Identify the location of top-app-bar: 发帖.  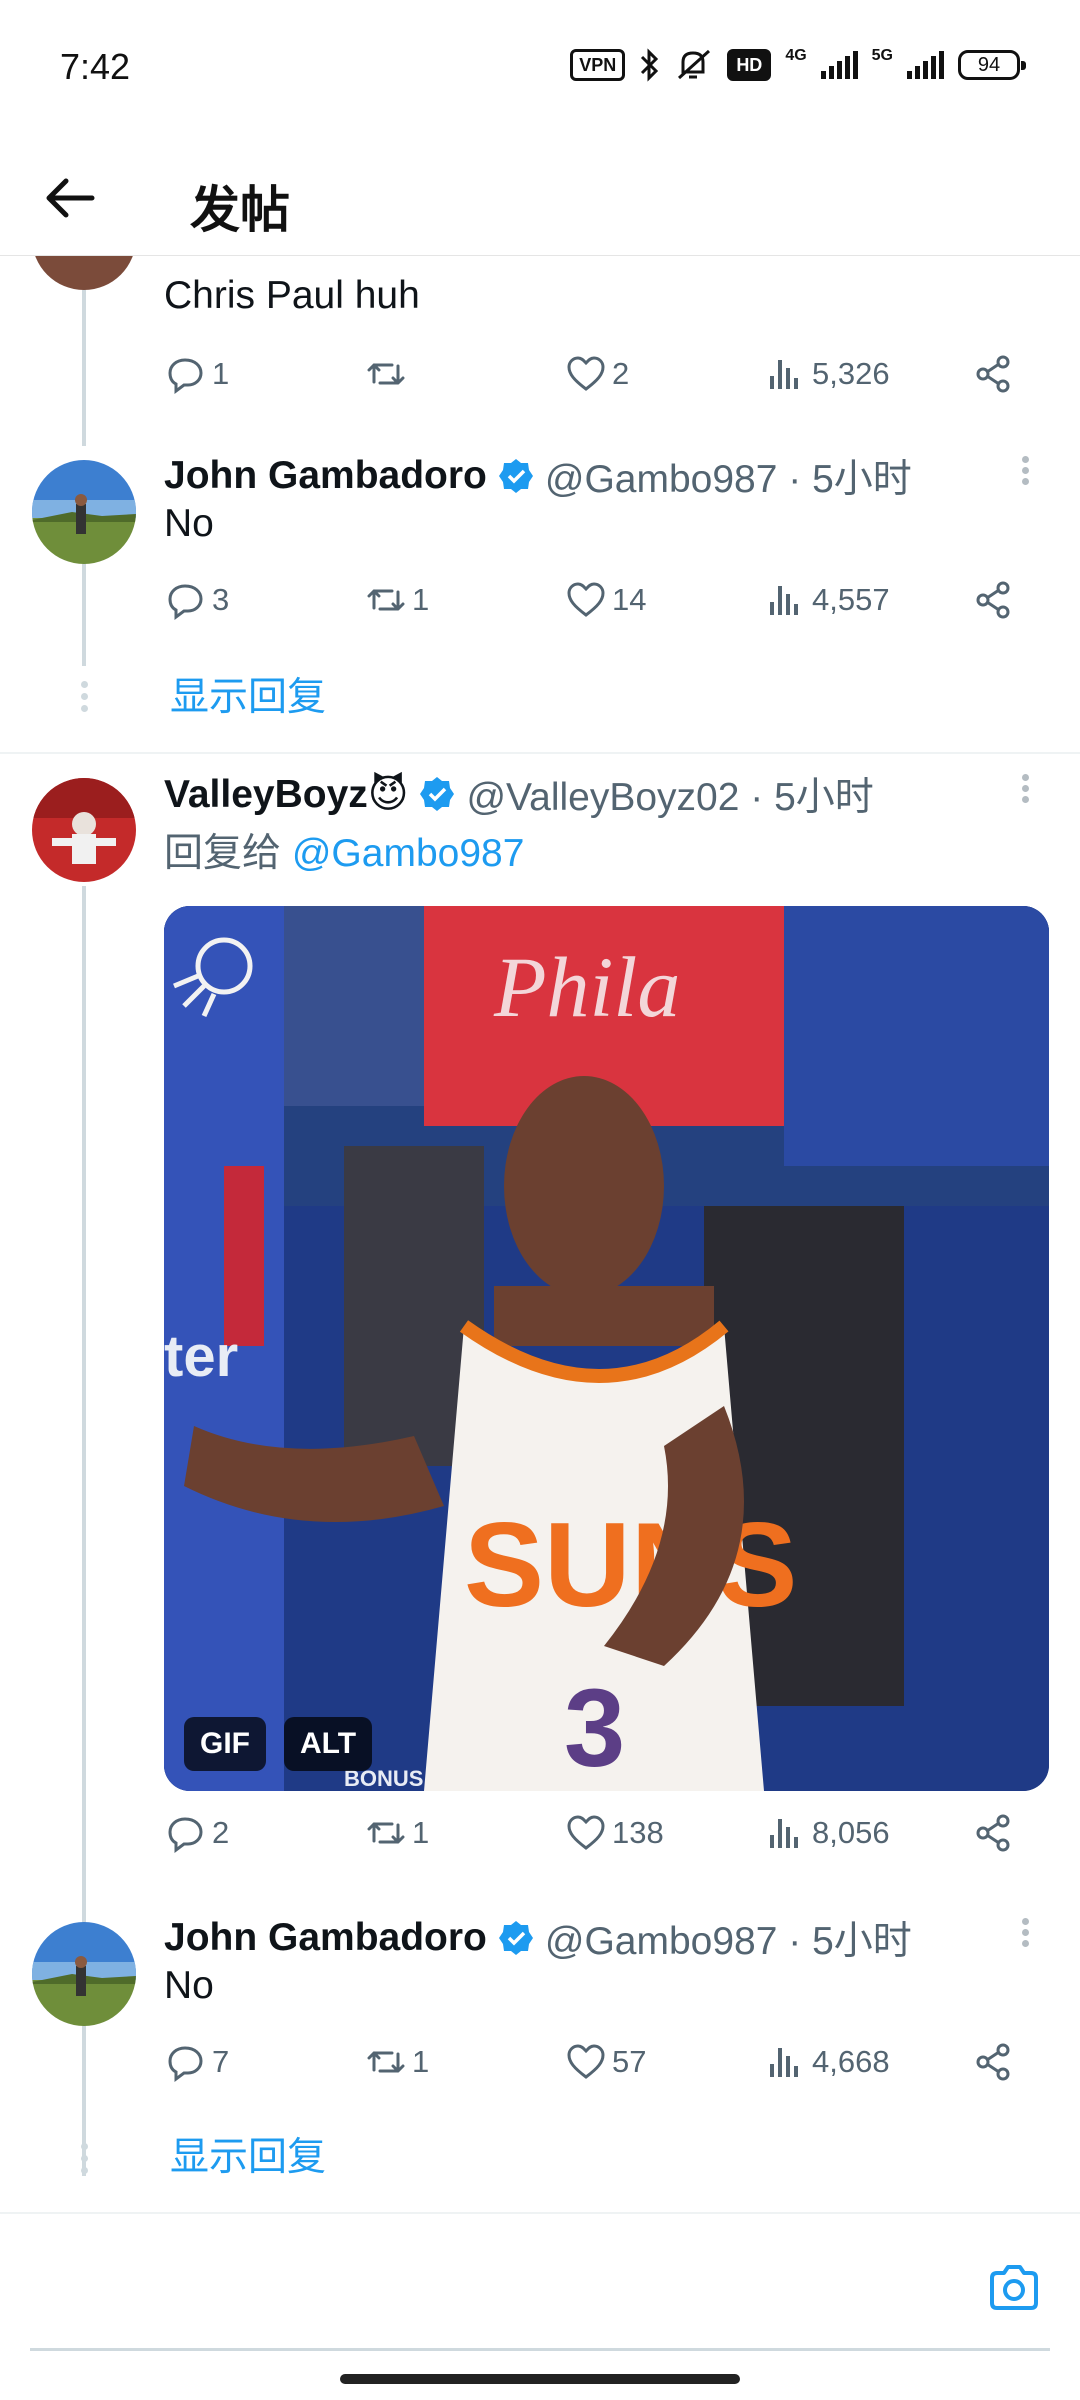
(540, 198).